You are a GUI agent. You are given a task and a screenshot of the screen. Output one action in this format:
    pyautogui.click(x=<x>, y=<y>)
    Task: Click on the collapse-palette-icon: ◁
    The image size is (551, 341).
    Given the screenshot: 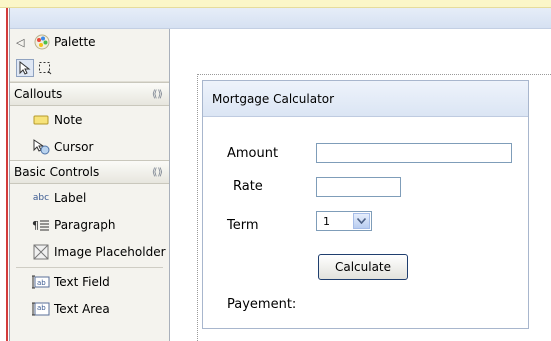 What is the action you would take?
    pyautogui.click(x=25, y=42)
    